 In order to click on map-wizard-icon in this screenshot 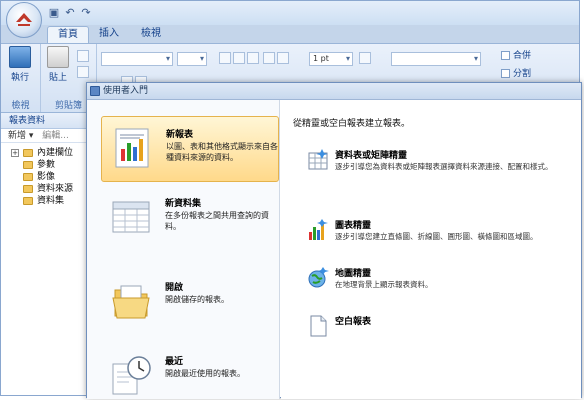, I will do `click(318, 277)`.